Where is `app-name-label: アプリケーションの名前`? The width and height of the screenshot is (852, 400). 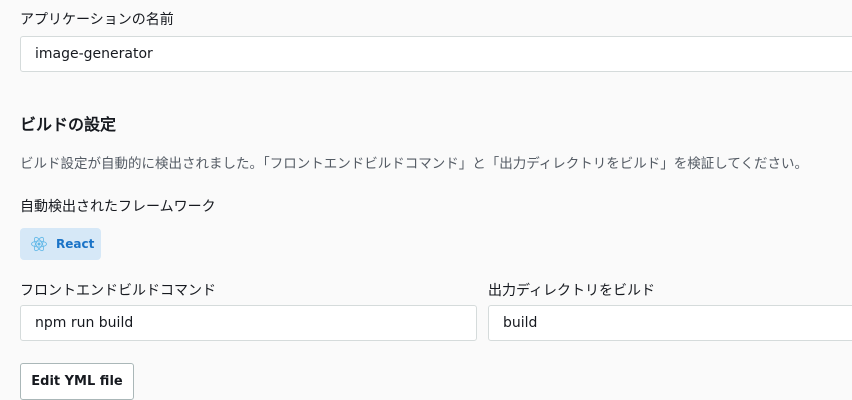
app-name-label: アプリケーションの名前 is located at coordinates (97, 20).